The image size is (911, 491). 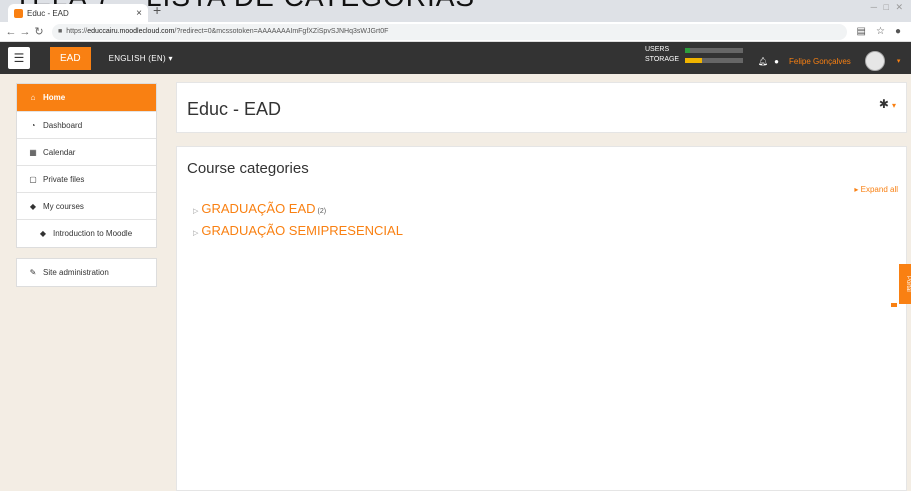 What do you see at coordinates (248, 168) in the screenshot?
I see `section-heading: Course categories` at bounding box center [248, 168].